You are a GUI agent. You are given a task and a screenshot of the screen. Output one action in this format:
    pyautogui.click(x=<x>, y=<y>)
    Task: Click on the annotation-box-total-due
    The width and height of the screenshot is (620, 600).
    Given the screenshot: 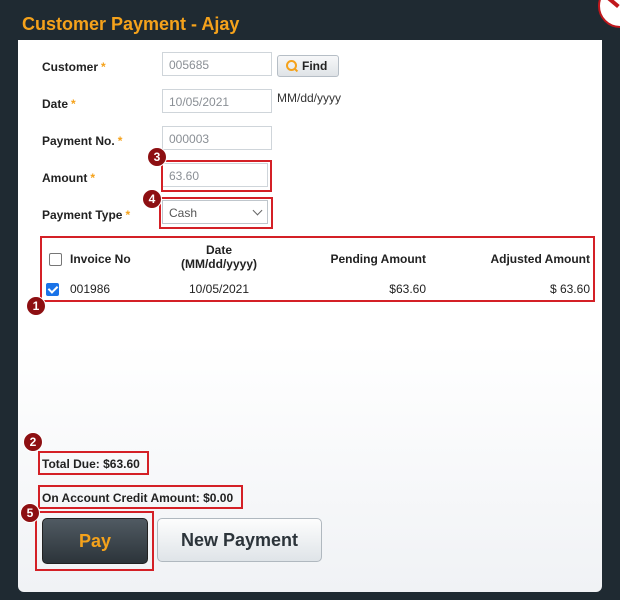 What is the action you would take?
    pyautogui.click(x=93, y=463)
    